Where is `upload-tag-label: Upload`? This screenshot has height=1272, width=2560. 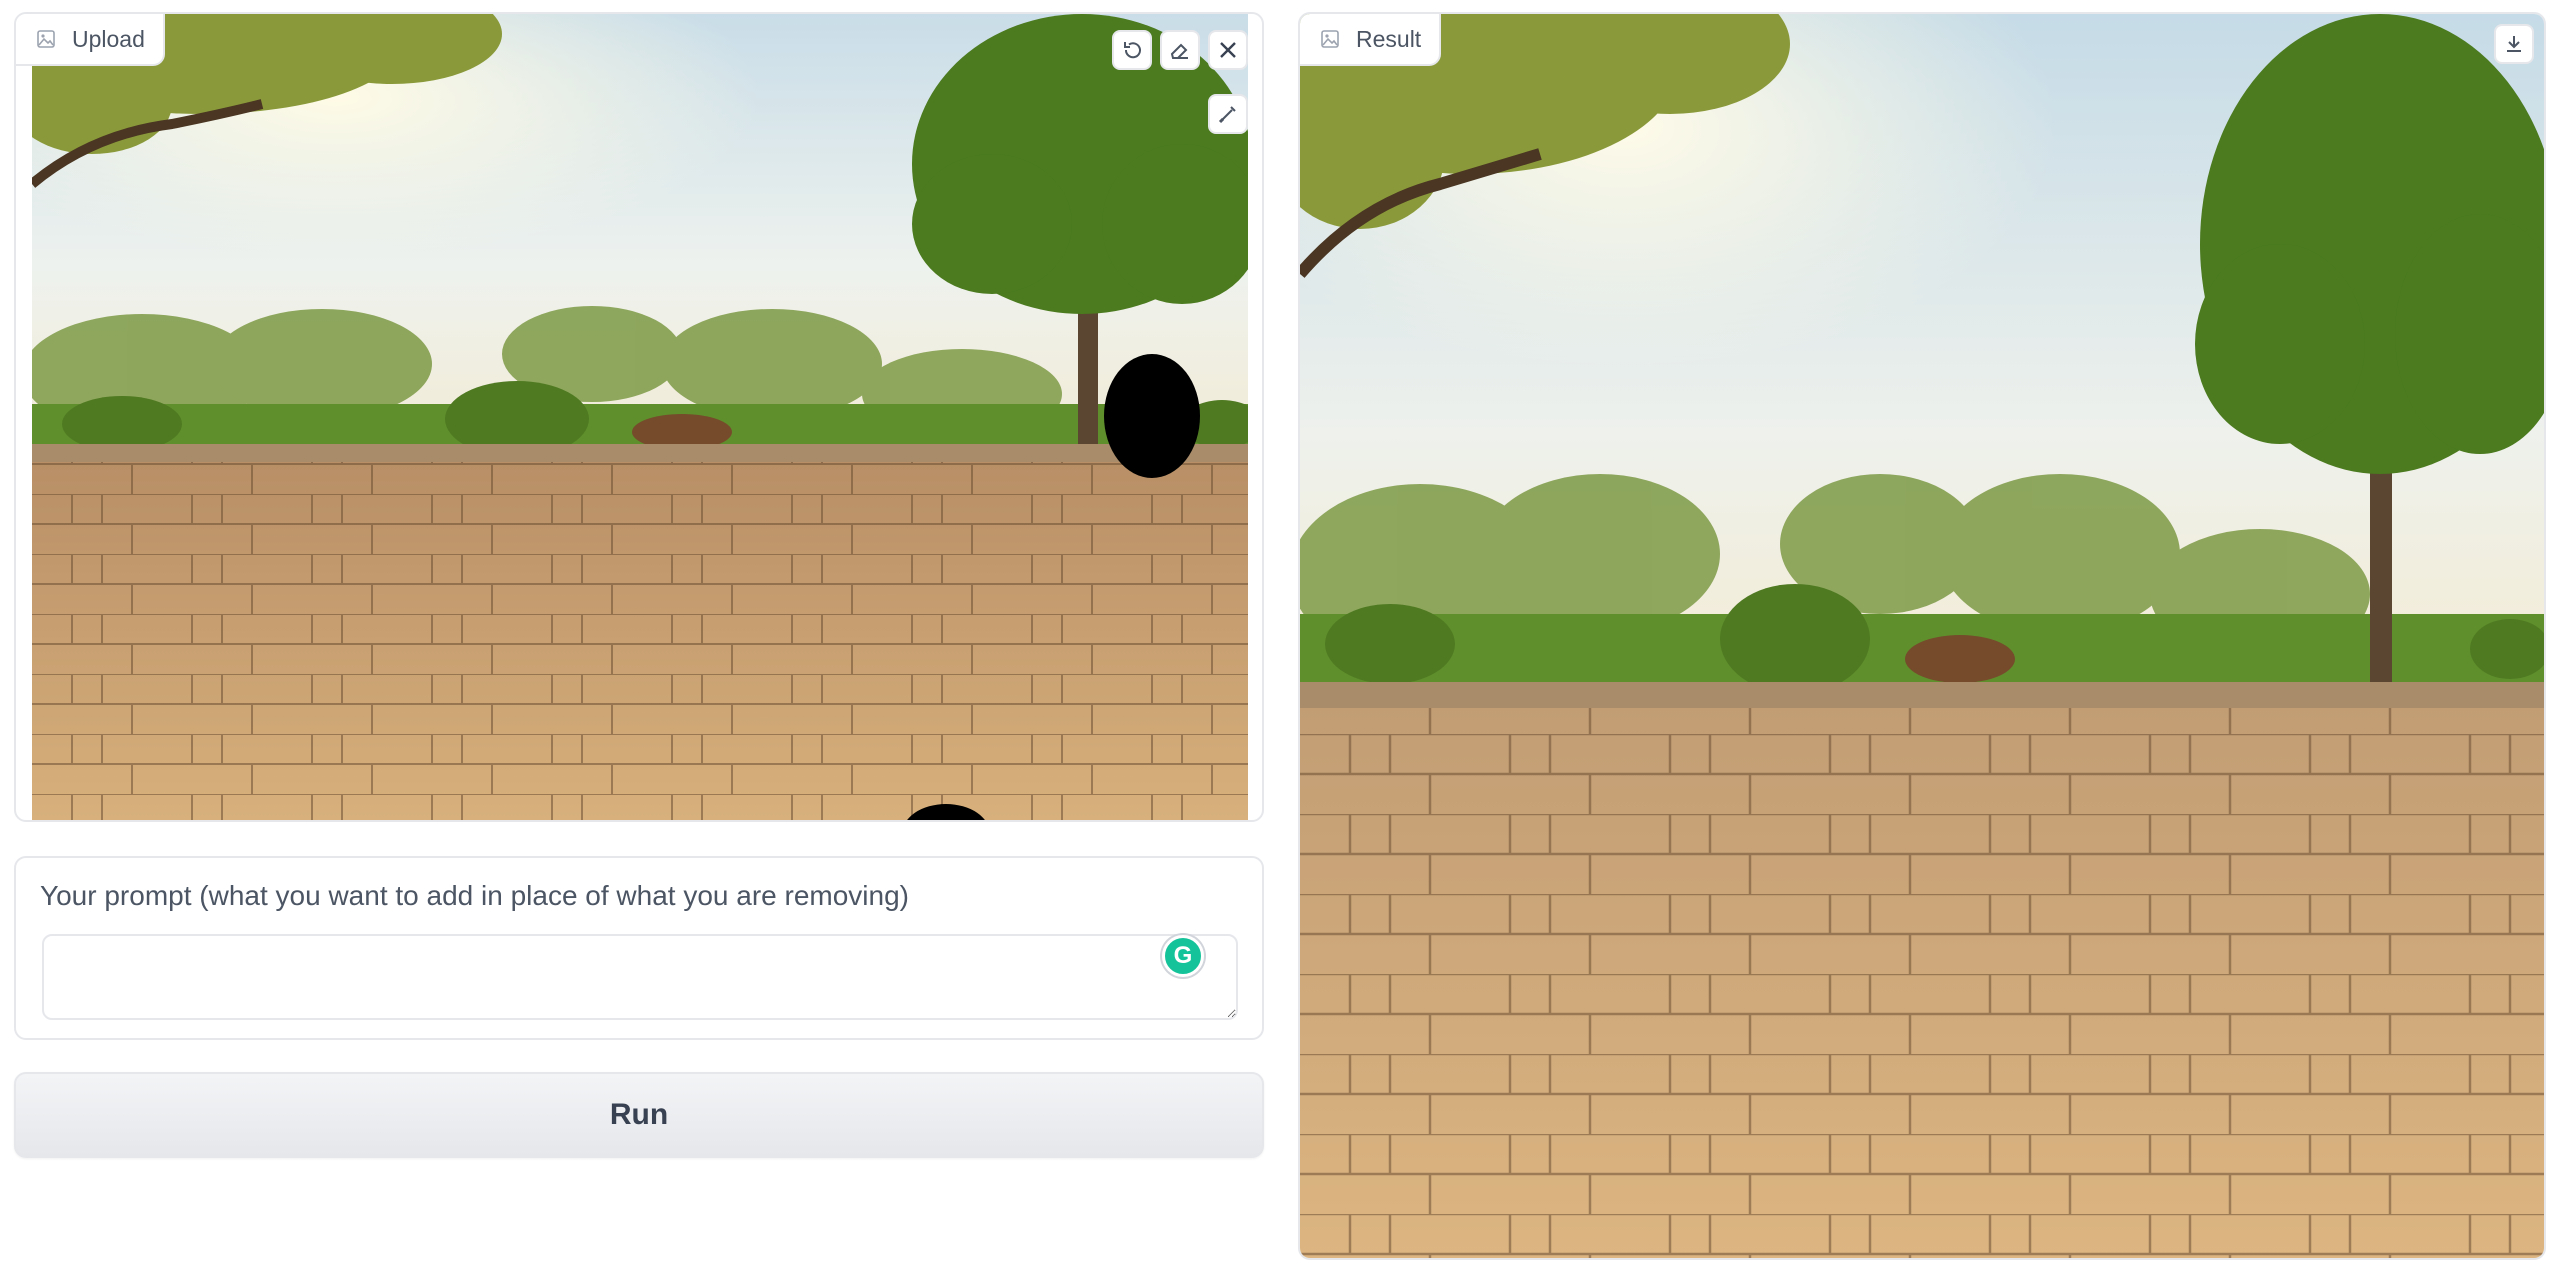
upload-tag-label: Upload is located at coordinates (108, 38).